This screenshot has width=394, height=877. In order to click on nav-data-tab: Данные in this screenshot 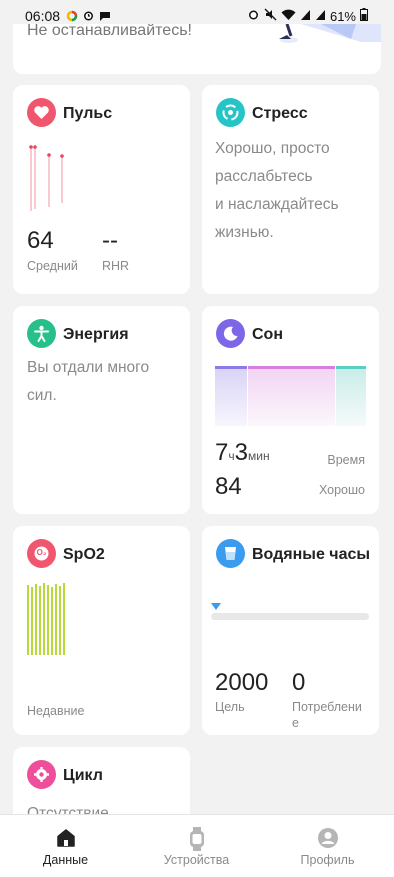, I will do `click(65, 846)`.